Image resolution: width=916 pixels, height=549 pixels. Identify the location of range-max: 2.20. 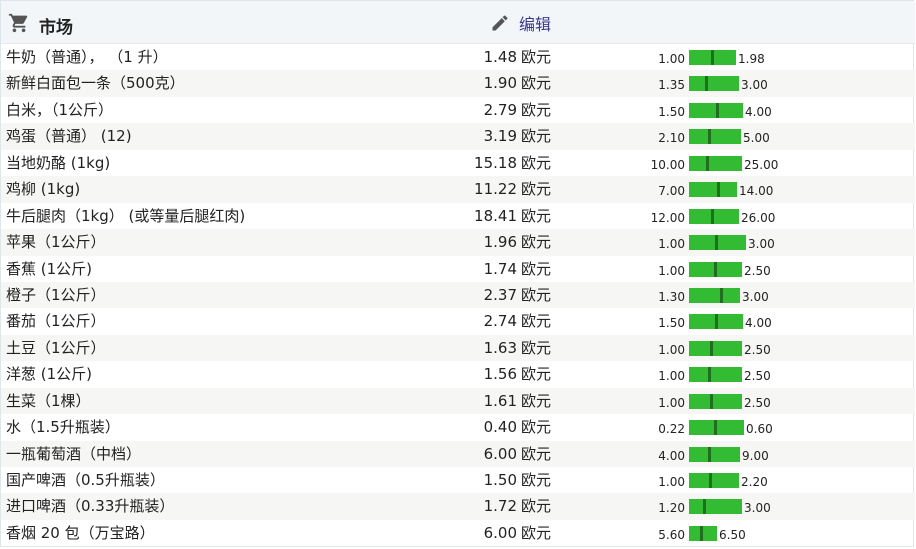
(754, 482).